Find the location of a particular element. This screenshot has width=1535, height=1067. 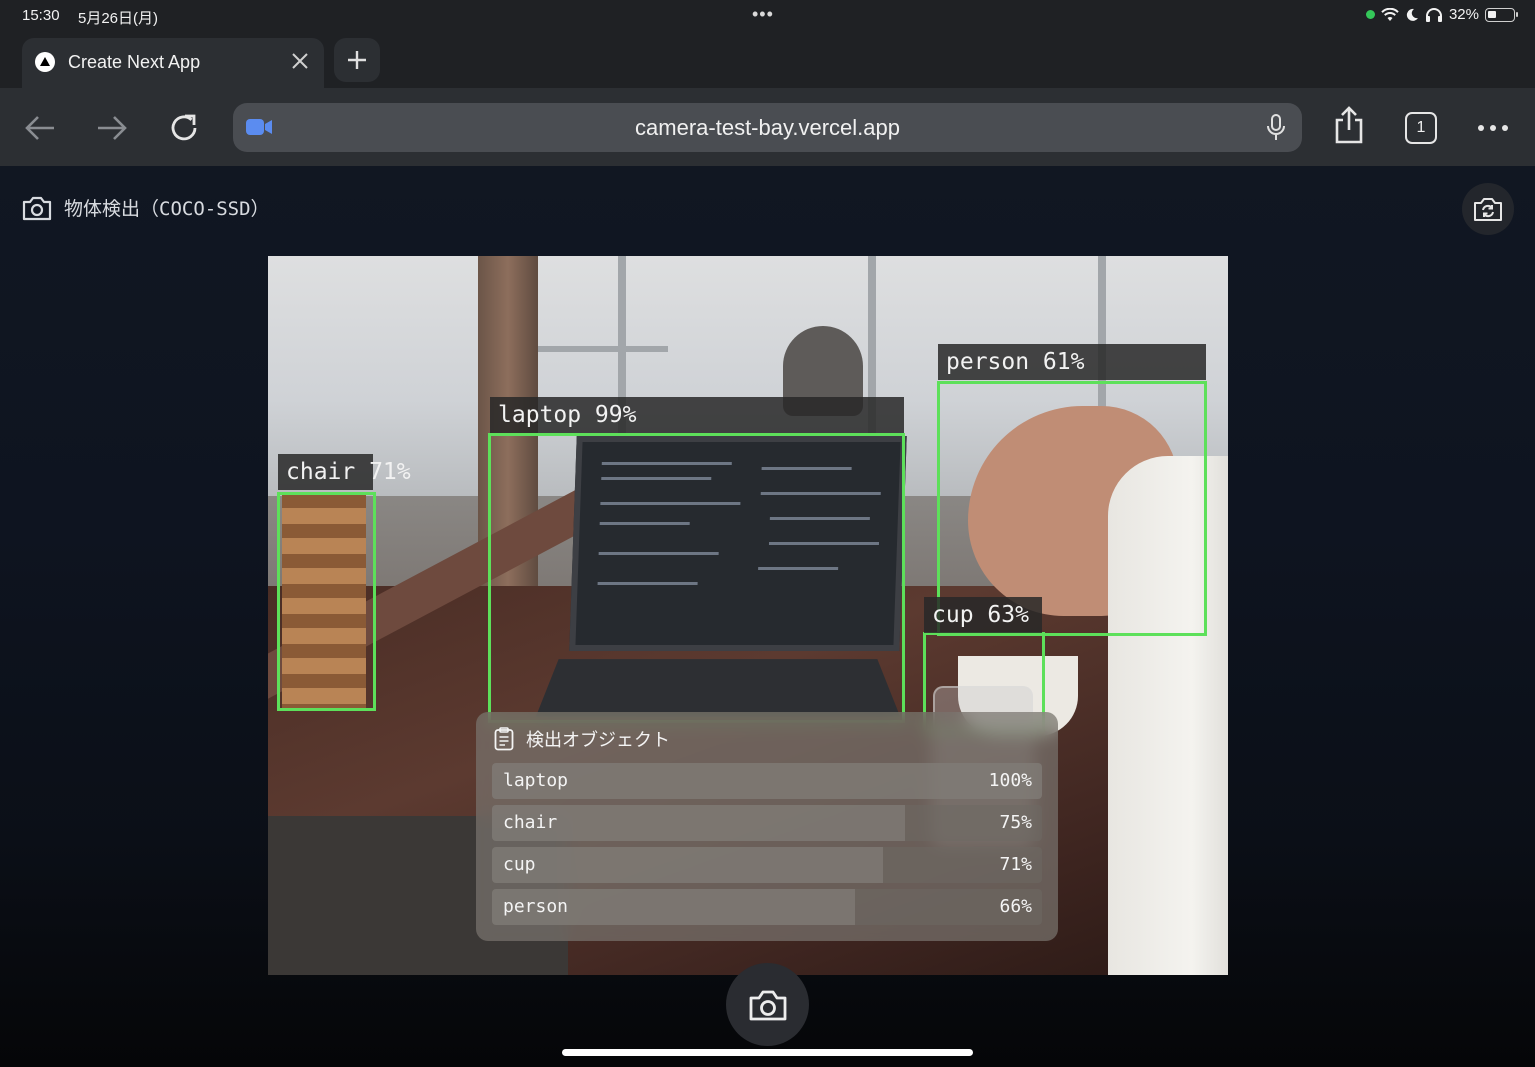

status-bar: 15:30 5月26日(月) ••• 32% is located at coordinates (767, 16).